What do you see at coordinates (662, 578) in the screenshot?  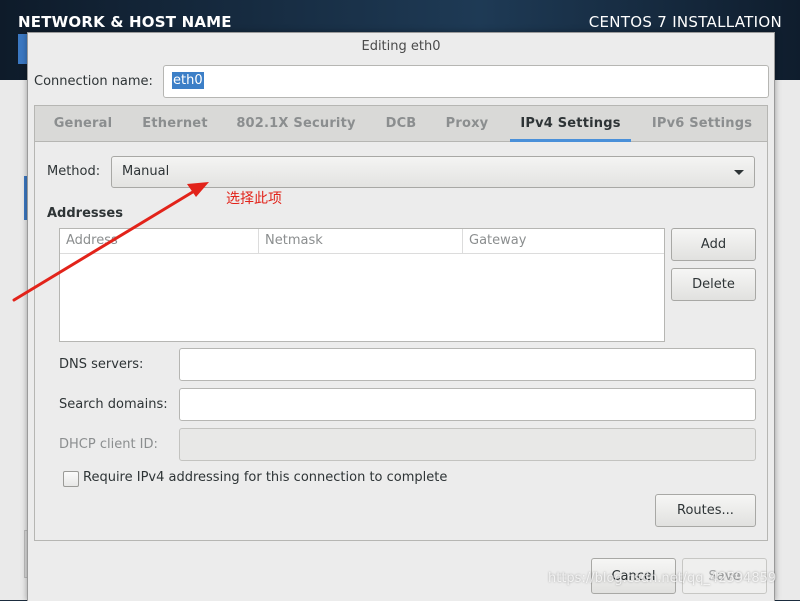 I see `blog-watermark: https://blog.csdn.net/qq_42594859` at bounding box center [662, 578].